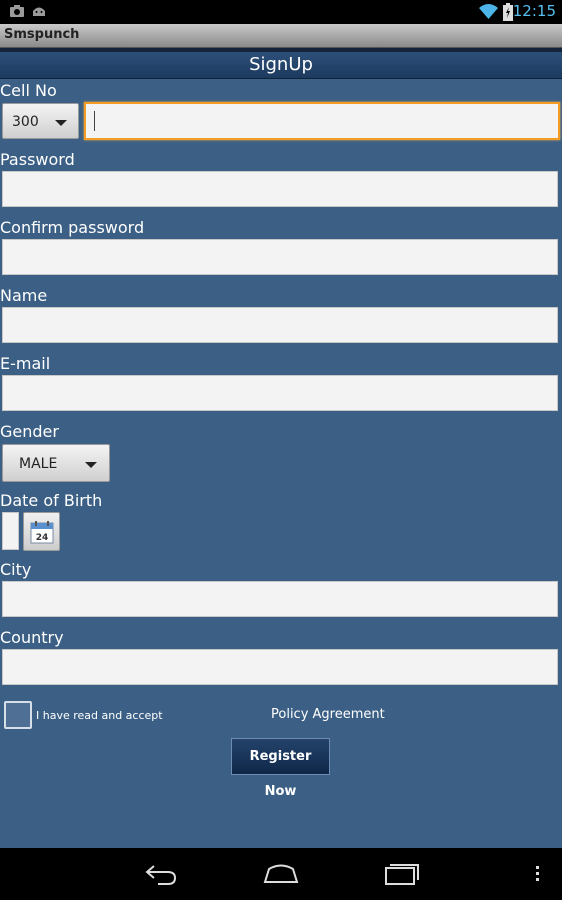  What do you see at coordinates (10, 531) in the screenshot?
I see `dob-input` at bounding box center [10, 531].